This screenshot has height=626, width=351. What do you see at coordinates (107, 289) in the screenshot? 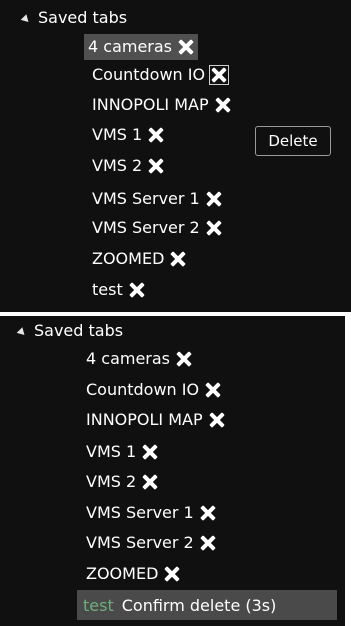
I see `saved-tab-label: test` at bounding box center [107, 289].